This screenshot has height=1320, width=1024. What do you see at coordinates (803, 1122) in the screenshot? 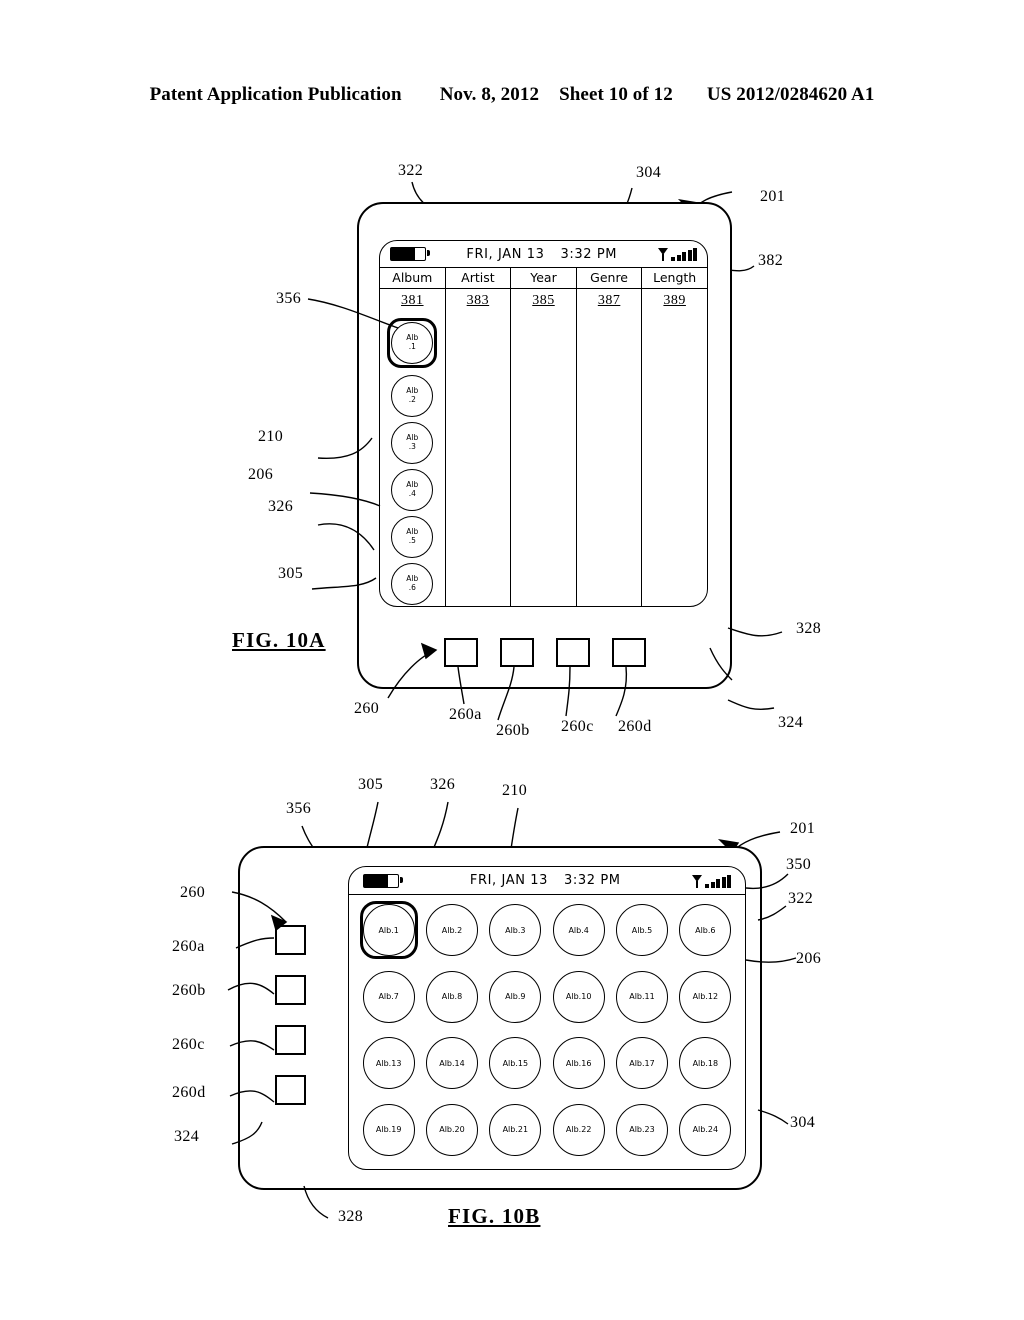
I see `fig-b-ref-304: 304` at bounding box center [803, 1122].